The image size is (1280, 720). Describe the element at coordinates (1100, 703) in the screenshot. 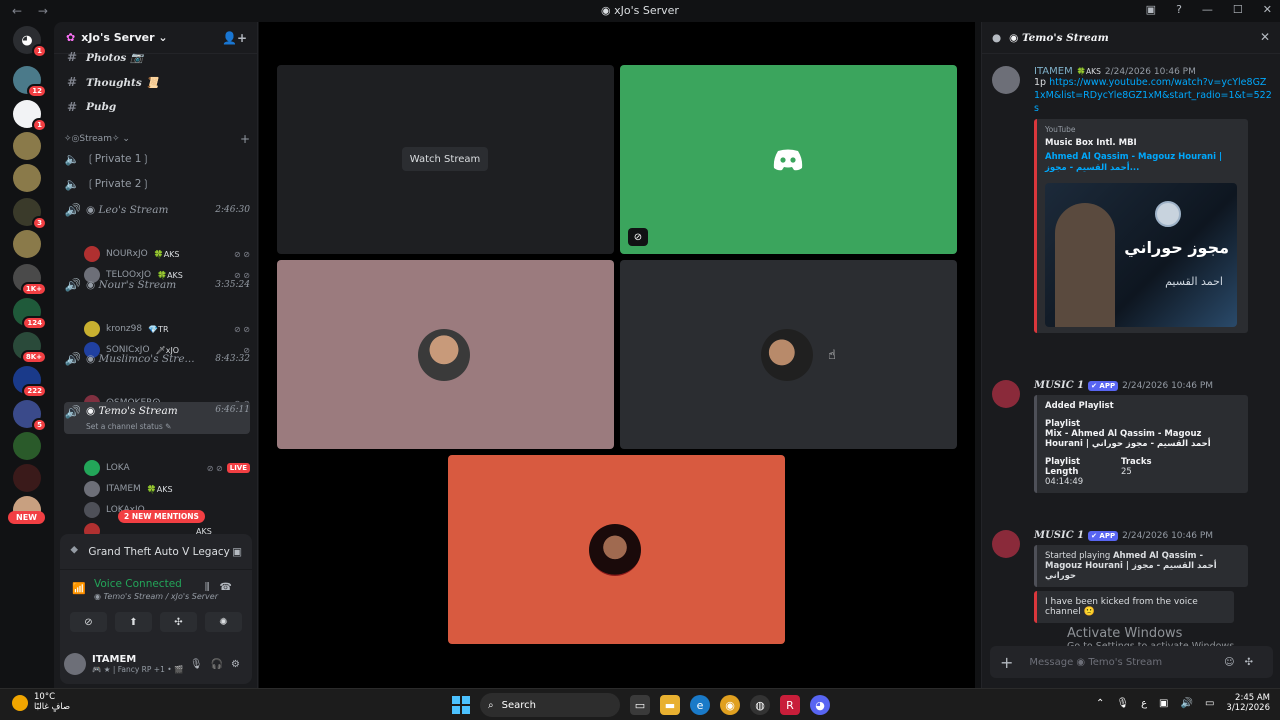

I see `tray-overflow-icon: ⌃` at that location.